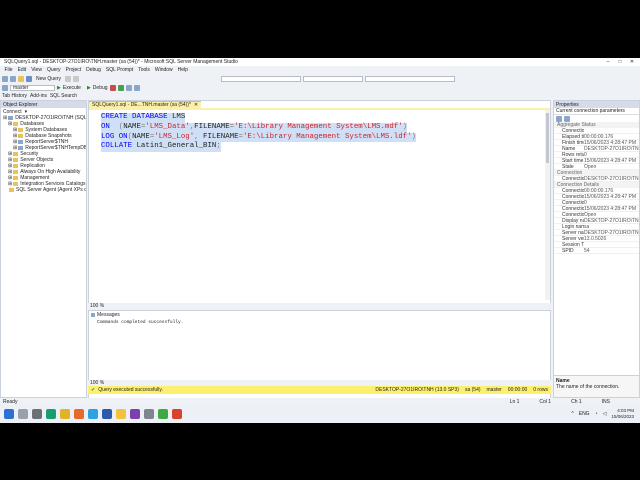  Describe the element at coordinates (177, 414) in the screenshot. I see `camtasia-red-icon` at that location.